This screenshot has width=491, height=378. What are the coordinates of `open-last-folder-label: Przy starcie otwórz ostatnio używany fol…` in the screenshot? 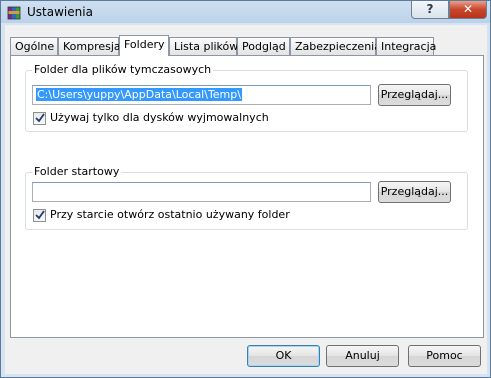 It's located at (170, 214).